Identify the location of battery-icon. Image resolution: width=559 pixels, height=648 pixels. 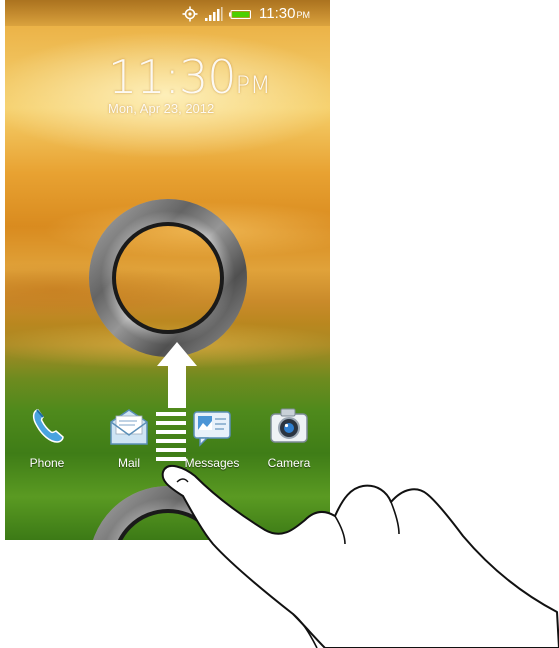
(240, 14).